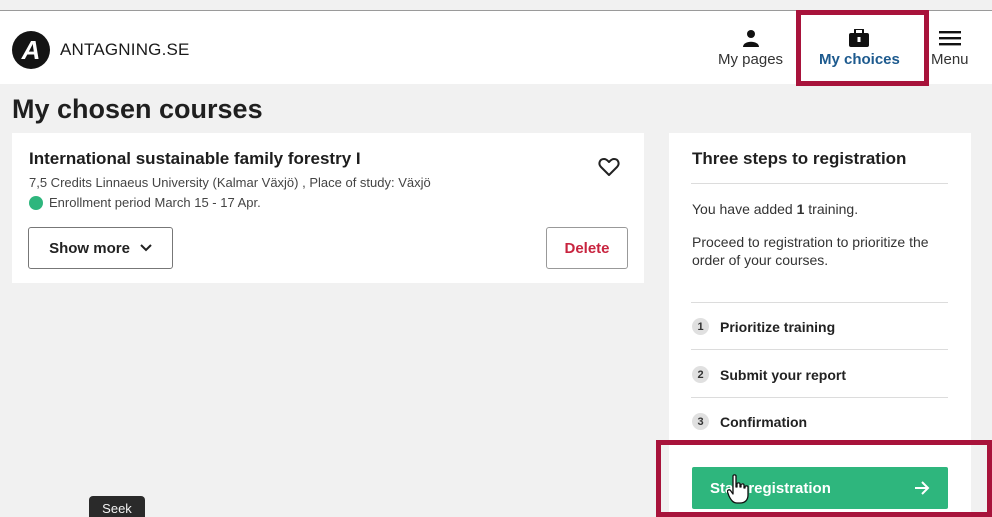 This screenshot has height=517, width=992. What do you see at coordinates (700, 421) in the screenshot?
I see `step-number: 3` at bounding box center [700, 421].